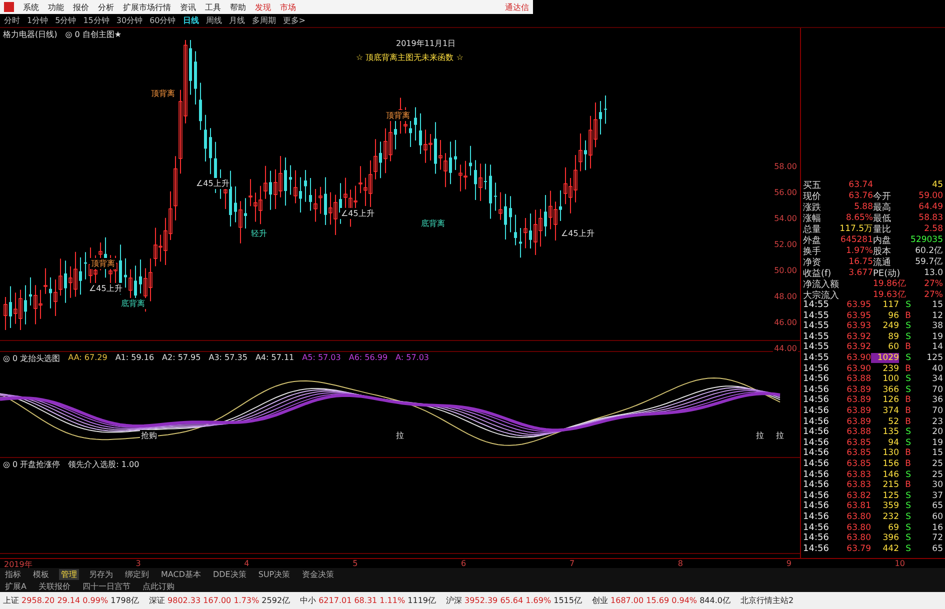  I want to click on index-quote: 中小 6217.01 68.31 1.11% 1119亿, so click(368, 600).